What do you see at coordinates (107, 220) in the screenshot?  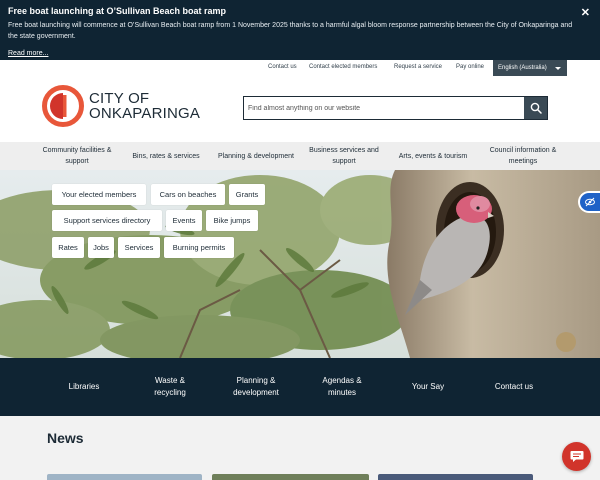 I see `quick-chip-support-services-directory: Support services directory` at bounding box center [107, 220].